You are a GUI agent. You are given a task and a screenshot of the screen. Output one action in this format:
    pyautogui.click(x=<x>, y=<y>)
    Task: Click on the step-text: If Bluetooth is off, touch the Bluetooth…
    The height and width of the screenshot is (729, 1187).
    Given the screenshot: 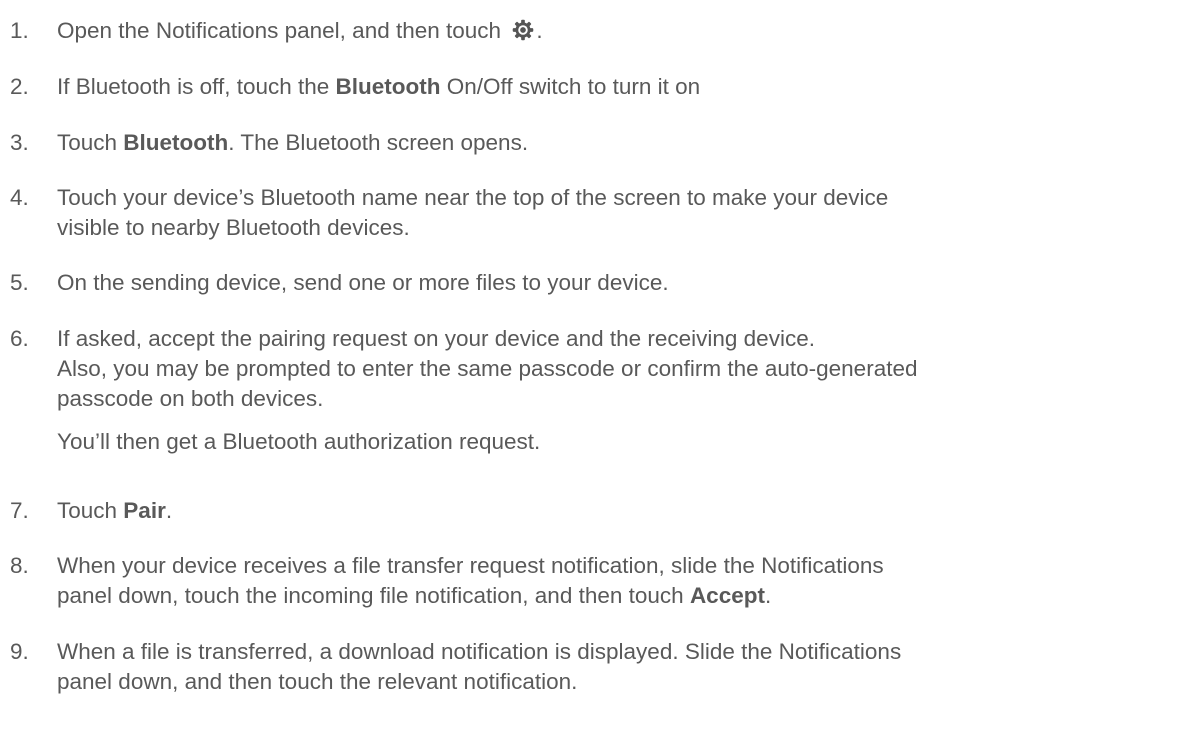 What is the action you would take?
    pyautogui.click(x=619, y=87)
    